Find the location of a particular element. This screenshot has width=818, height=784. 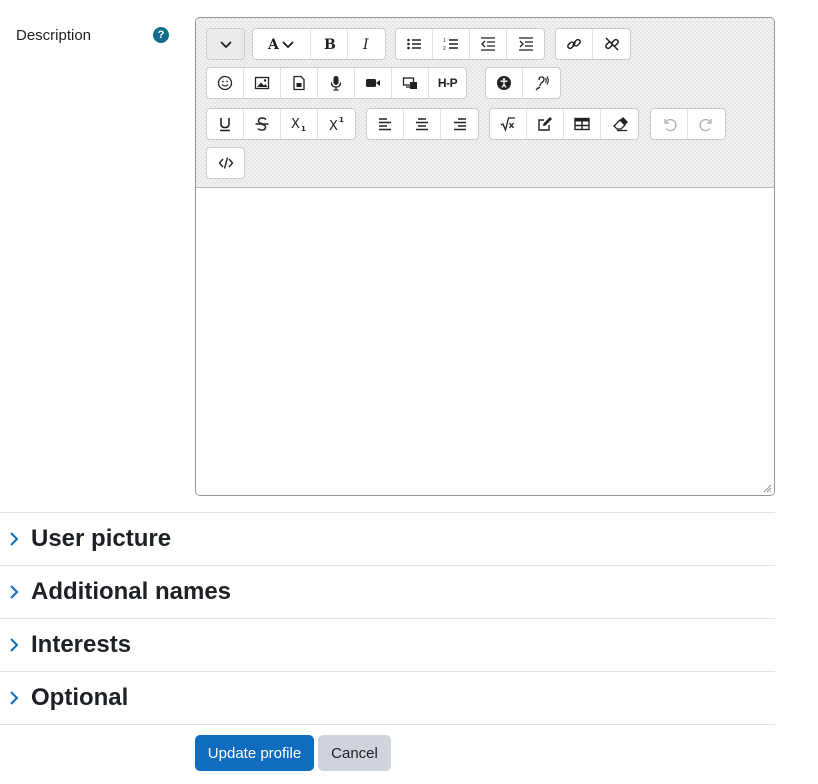

files-icon is located at coordinates (410, 83).